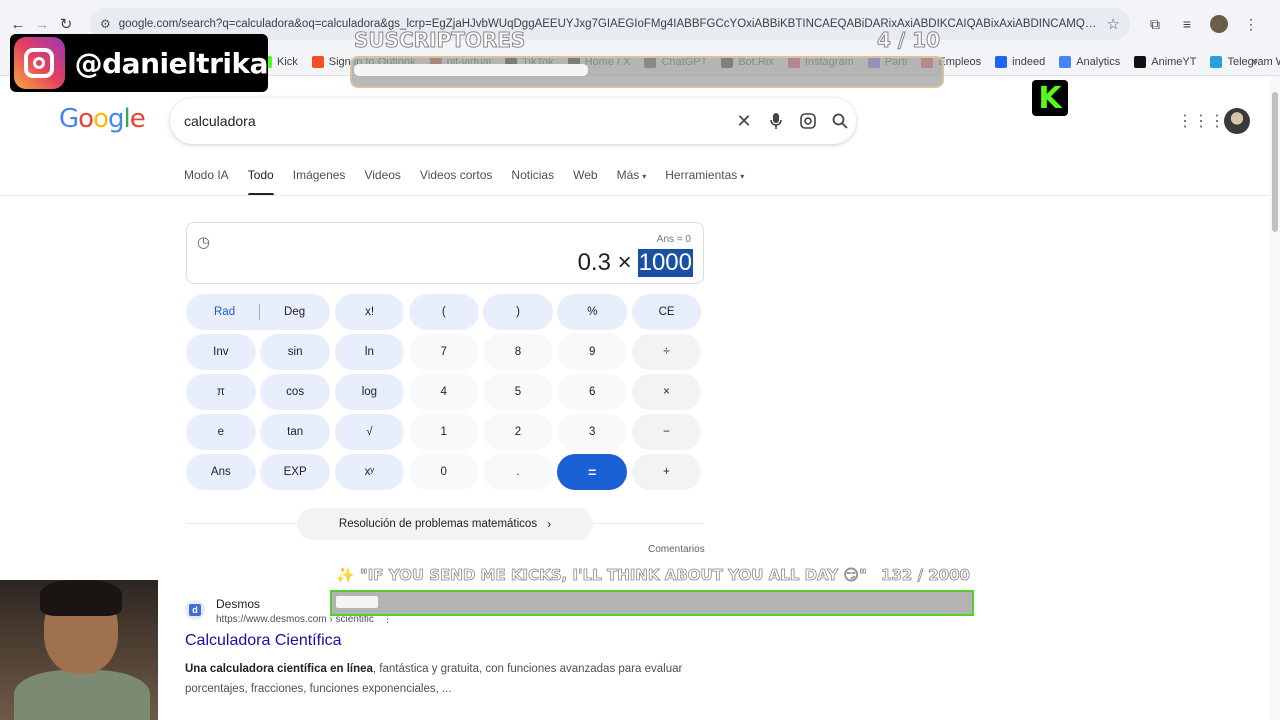  Describe the element at coordinates (263, 641) in the screenshot. I see `result-title-link: Calculadora Científica` at that location.